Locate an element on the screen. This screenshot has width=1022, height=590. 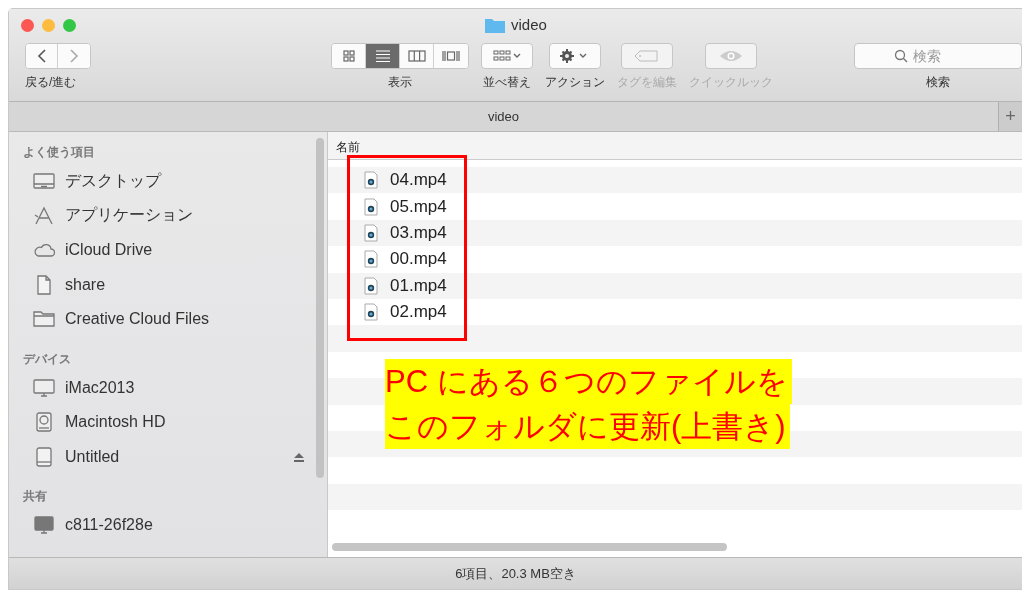
column-header: 名前 is located at coordinates (348, 147).